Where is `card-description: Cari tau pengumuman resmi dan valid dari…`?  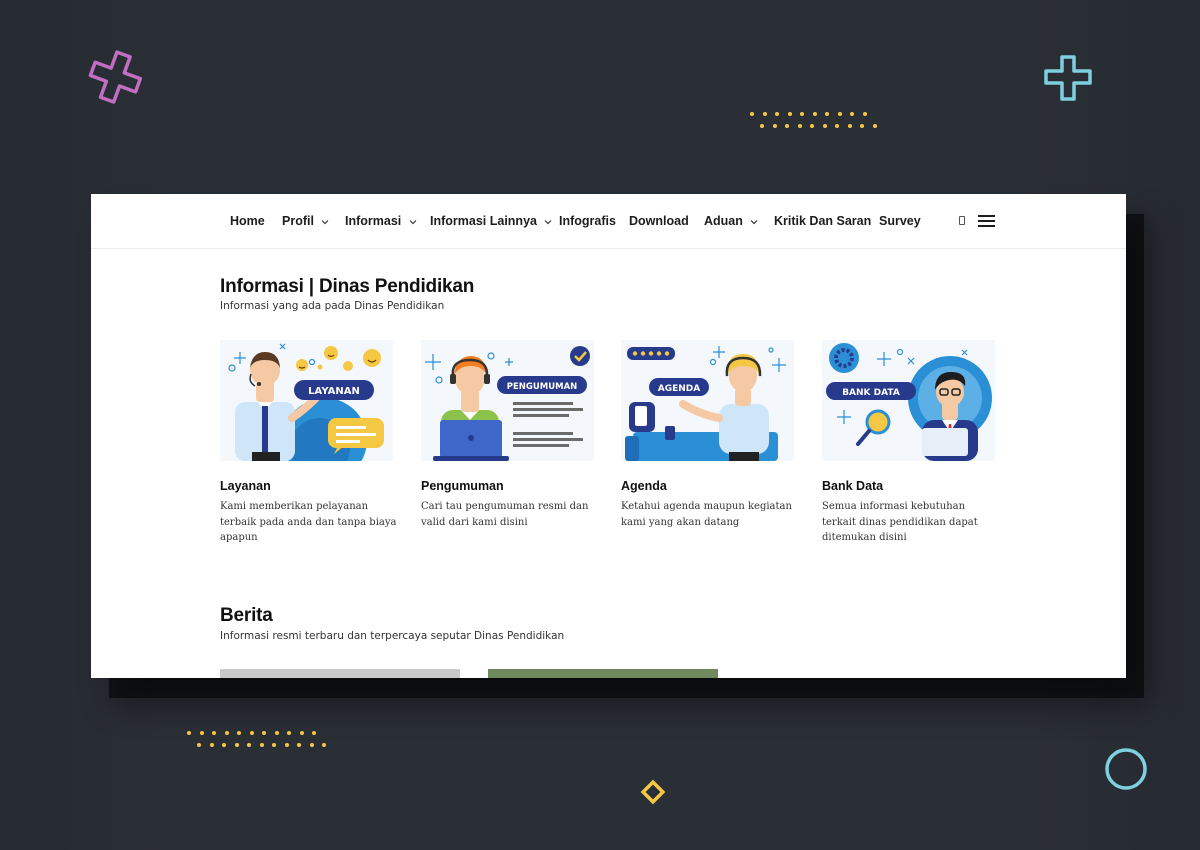
card-description: Cari tau pengumuman resmi dan valid dari… is located at coordinates (505, 514).